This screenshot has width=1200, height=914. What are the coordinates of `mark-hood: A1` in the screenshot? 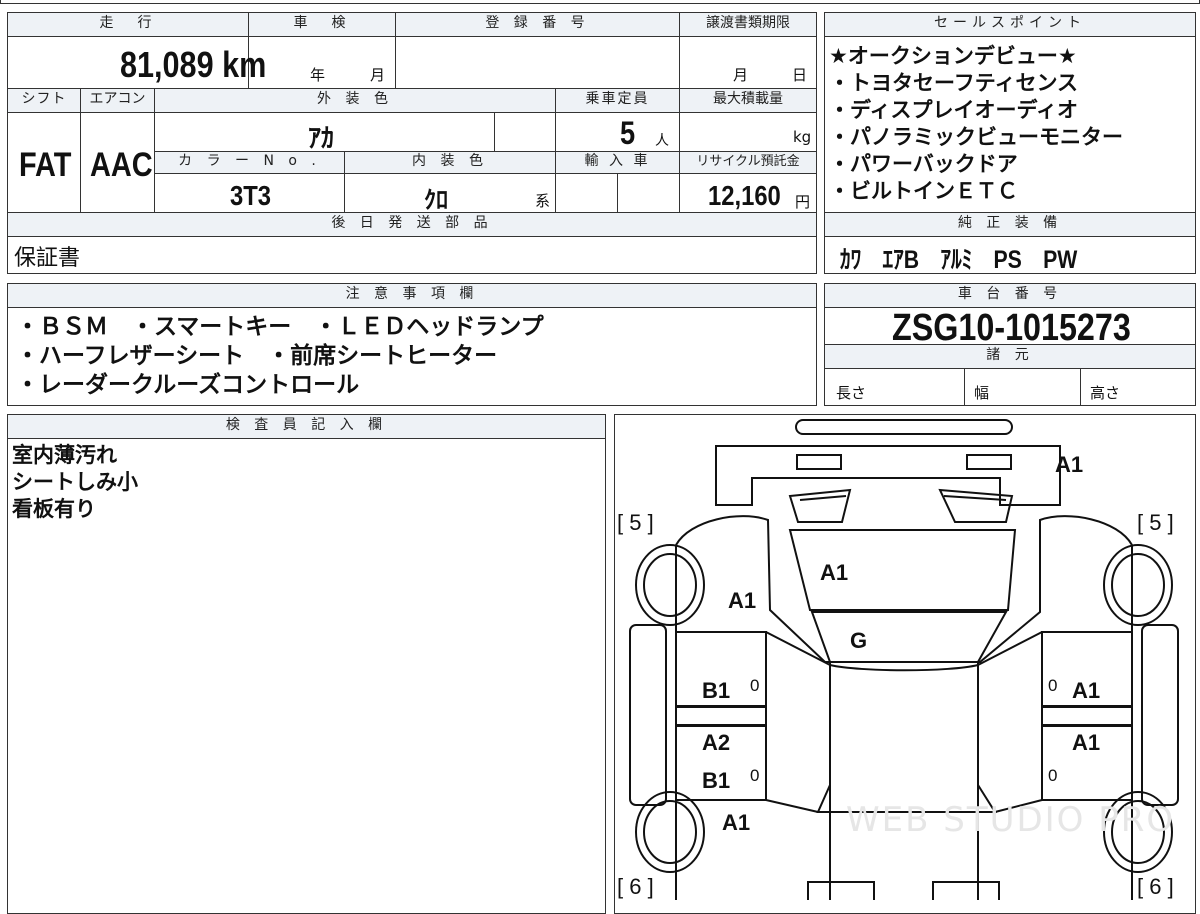 It's located at (834, 572).